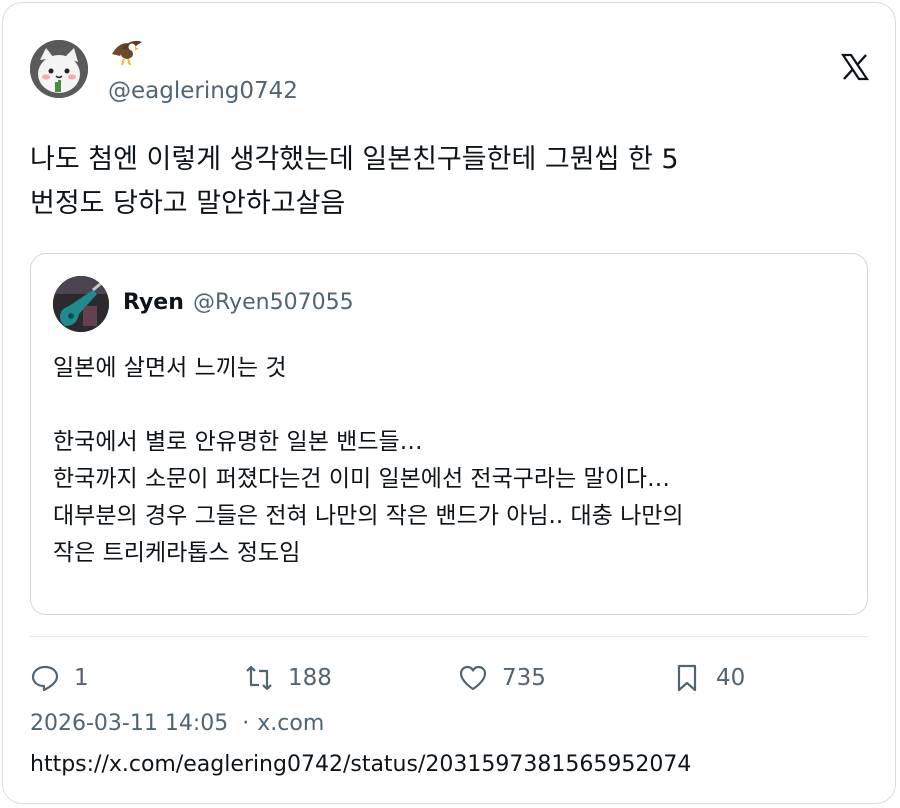 Image resolution: width=900 pixels, height=808 pixels. Describe the element at coordinates (524, 678) in the screenshot. I see `like-count: 735` at that location.